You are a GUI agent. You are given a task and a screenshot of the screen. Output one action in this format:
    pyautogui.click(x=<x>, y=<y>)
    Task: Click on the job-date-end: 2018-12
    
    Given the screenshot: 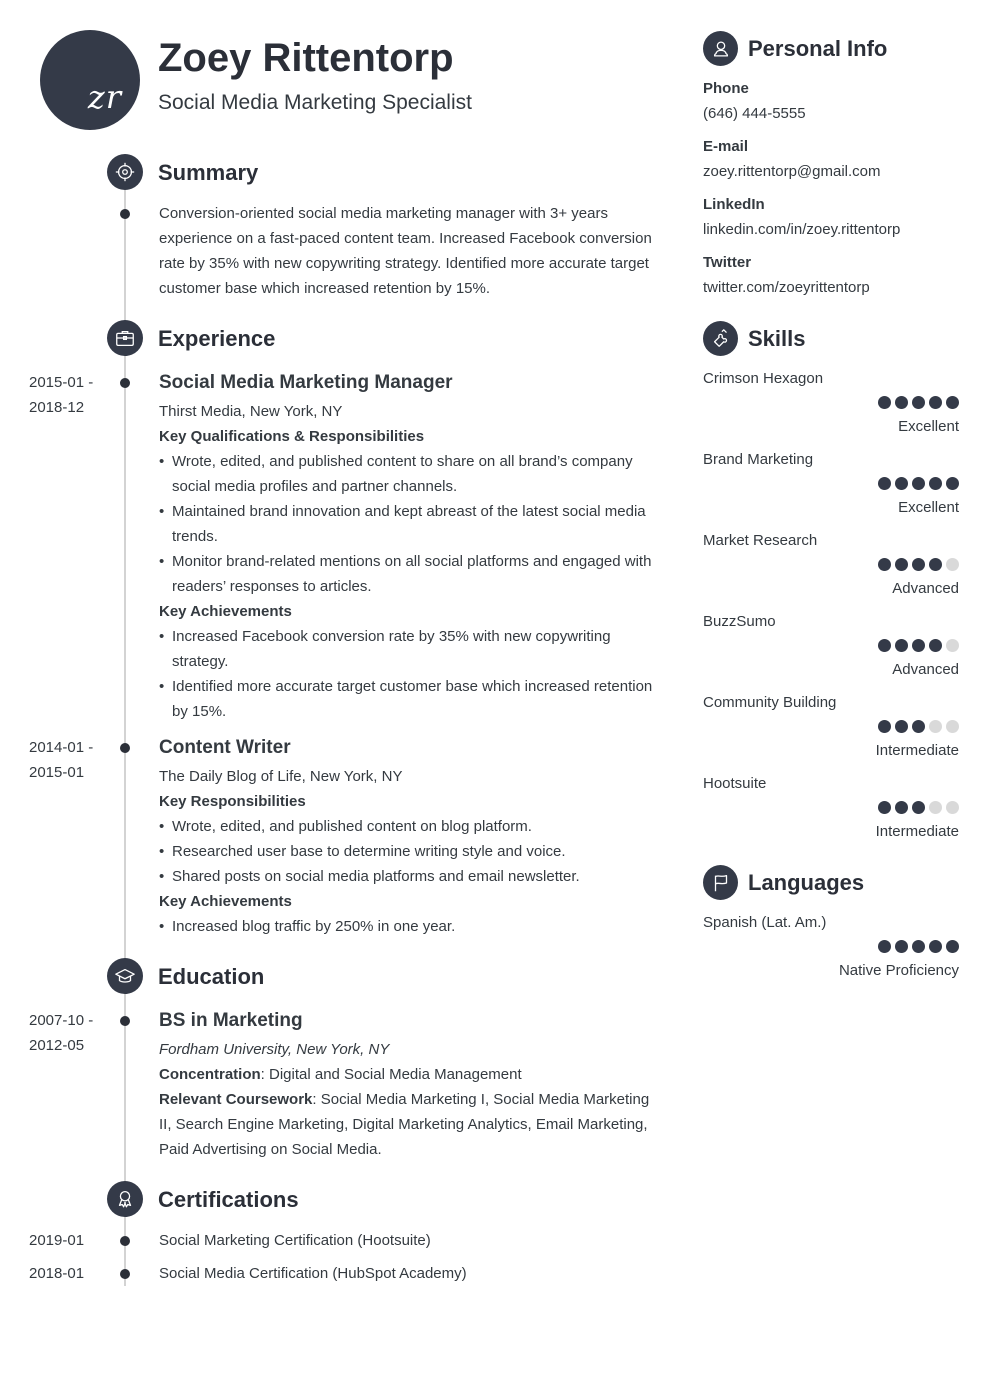 What is the action you would take?
    pyautogui.click(x=57, y=407)
    